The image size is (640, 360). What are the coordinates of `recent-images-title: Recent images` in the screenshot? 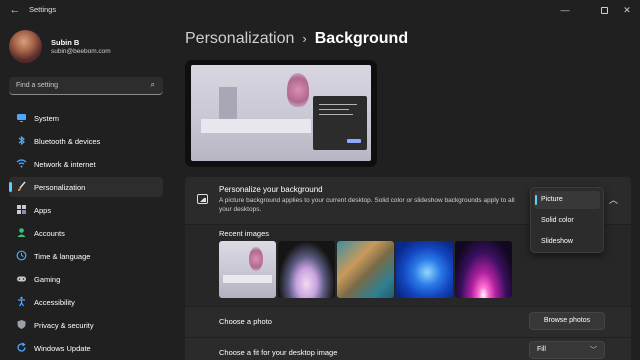 It's located at (244, 233).